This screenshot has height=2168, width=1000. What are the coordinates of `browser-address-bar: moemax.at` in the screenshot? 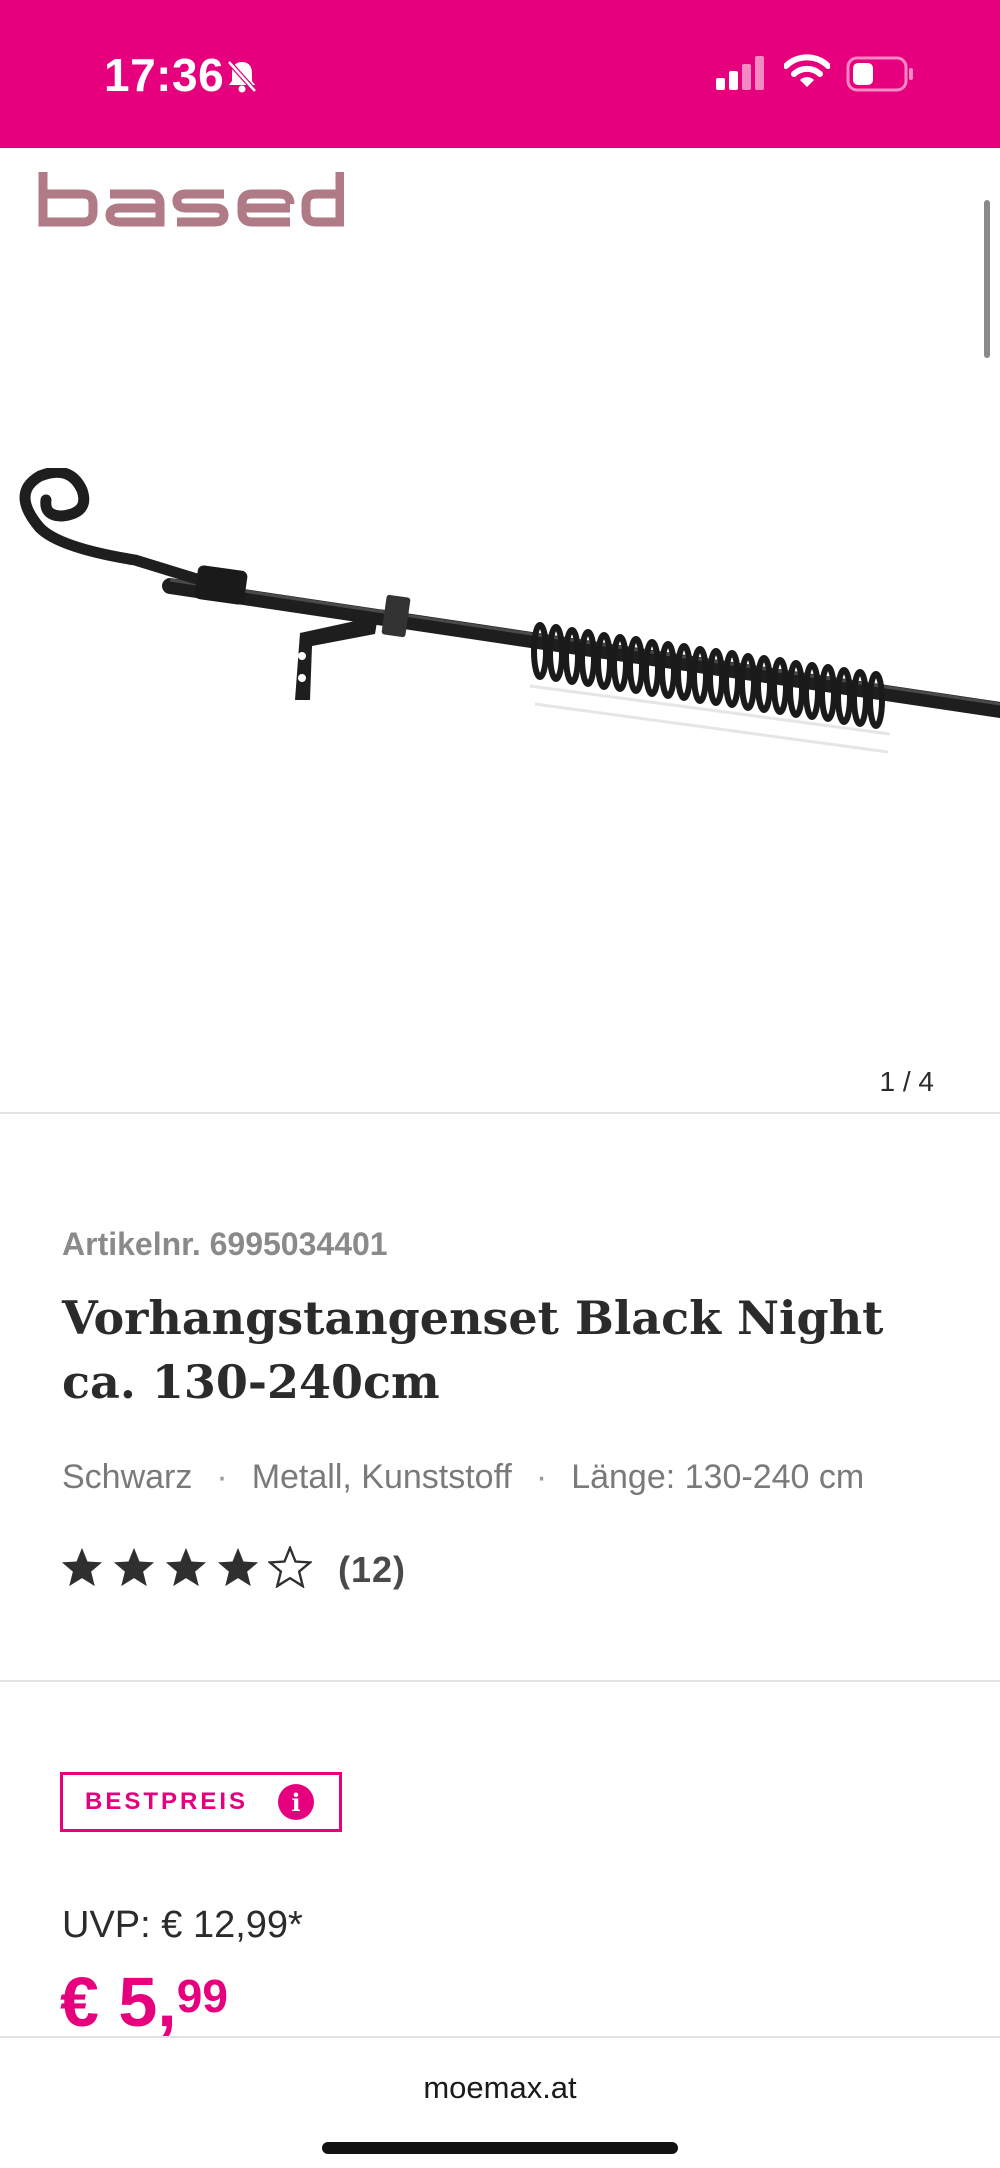 It's located at (500, 2102).